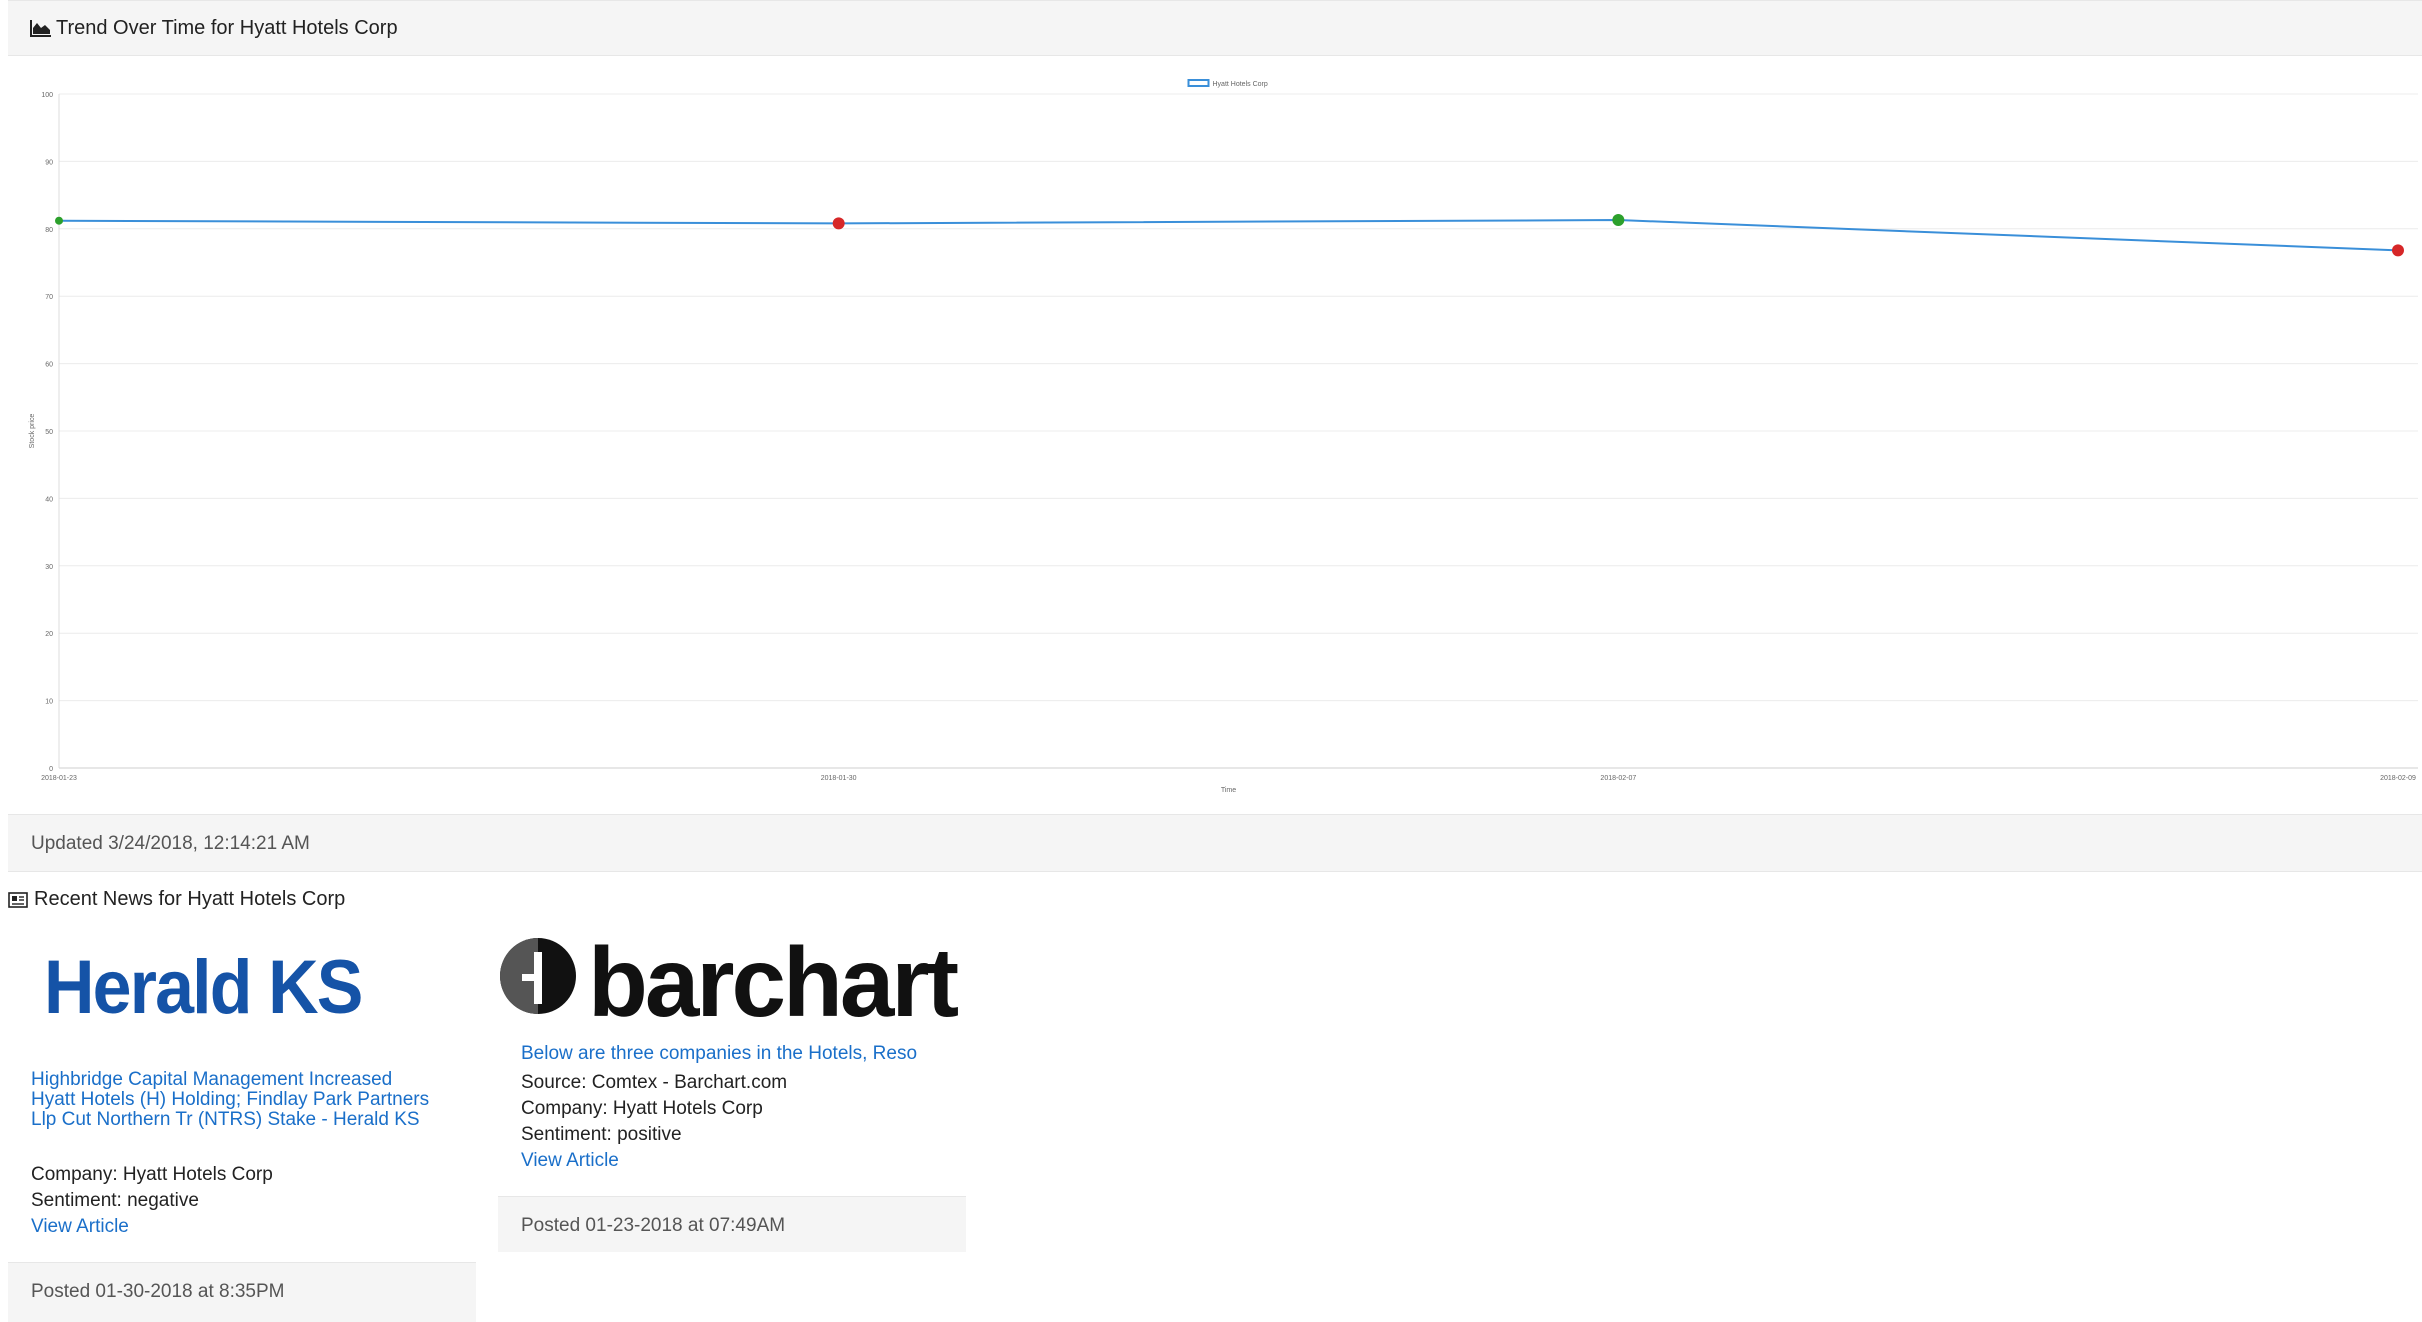 The width and height of the screenshot is (2422, 1322). Describe the element at coordinates (47, 95) in the screenshot. I see `y-tick-label: 100` at that location.